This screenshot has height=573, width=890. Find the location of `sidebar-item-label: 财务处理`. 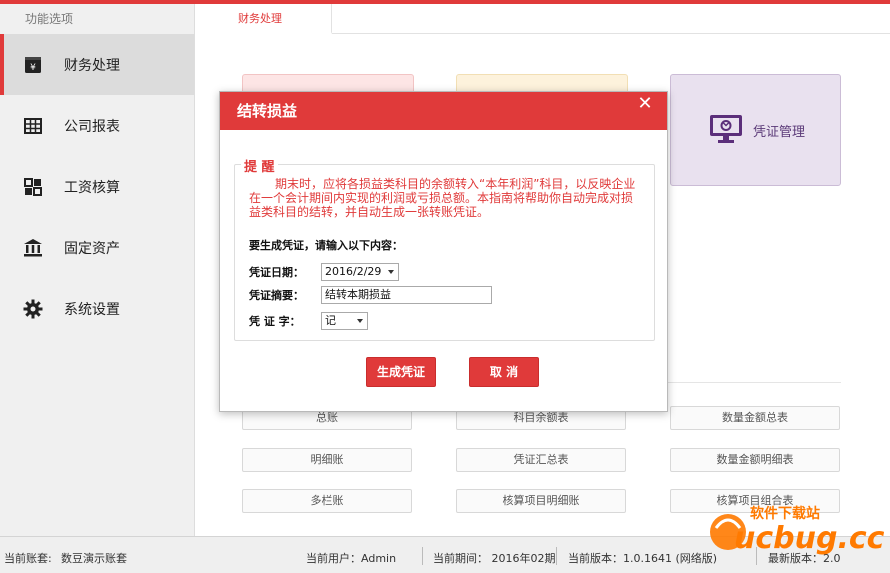

sidebar-item-label: 财务处理 is located at coordinates (92, 65).